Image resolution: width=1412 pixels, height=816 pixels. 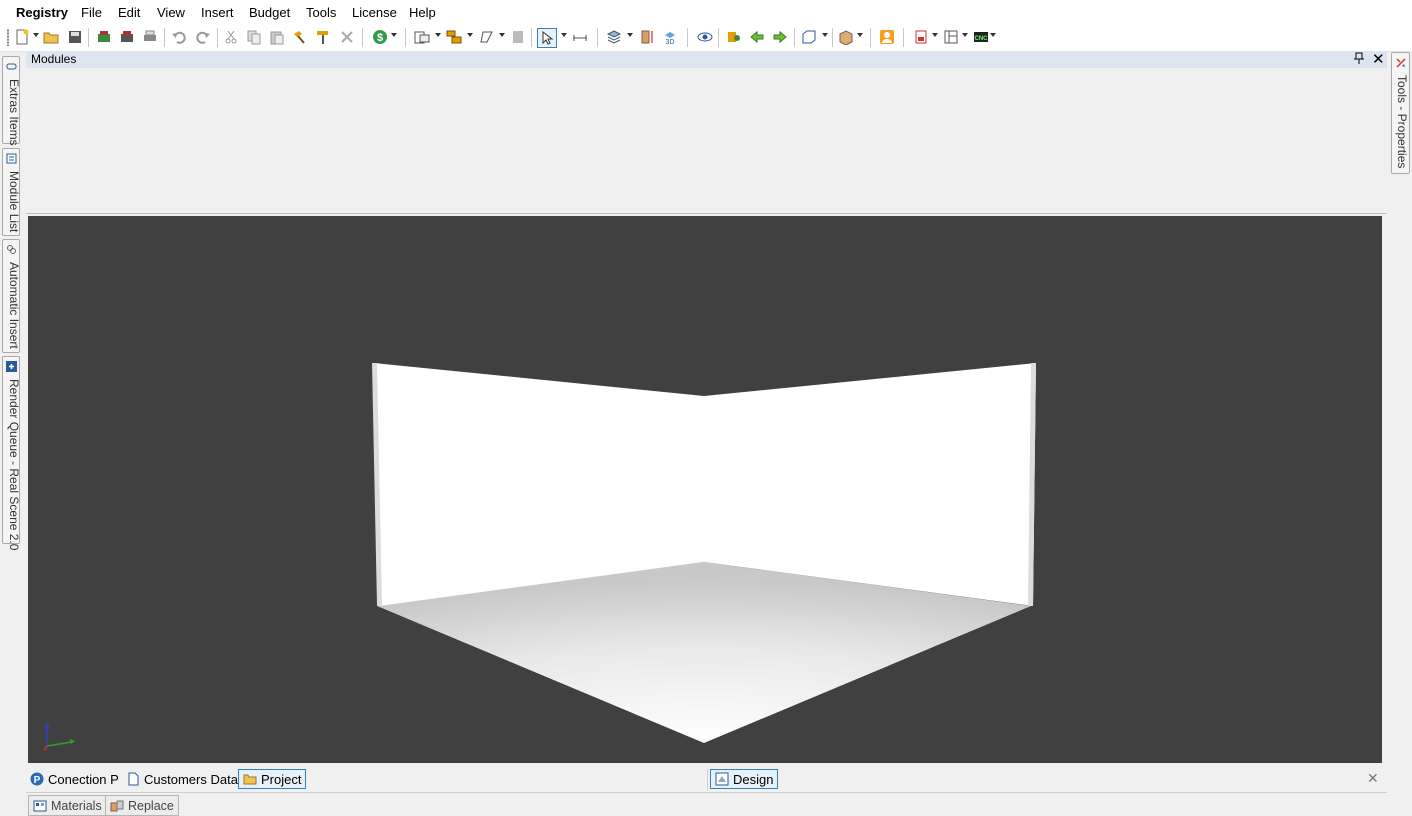 I want to click on paste-icon, so click(x=277, y=37).